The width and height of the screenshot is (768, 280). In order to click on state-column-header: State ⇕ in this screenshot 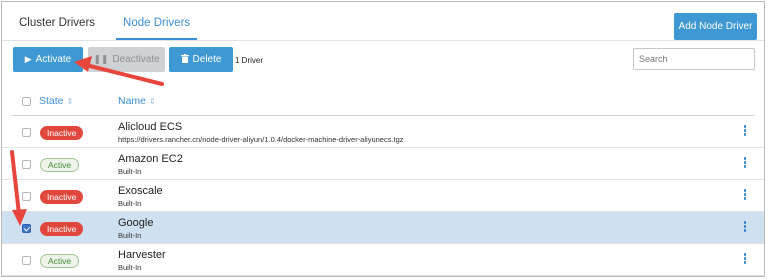, I will do `click(56, 101)`.